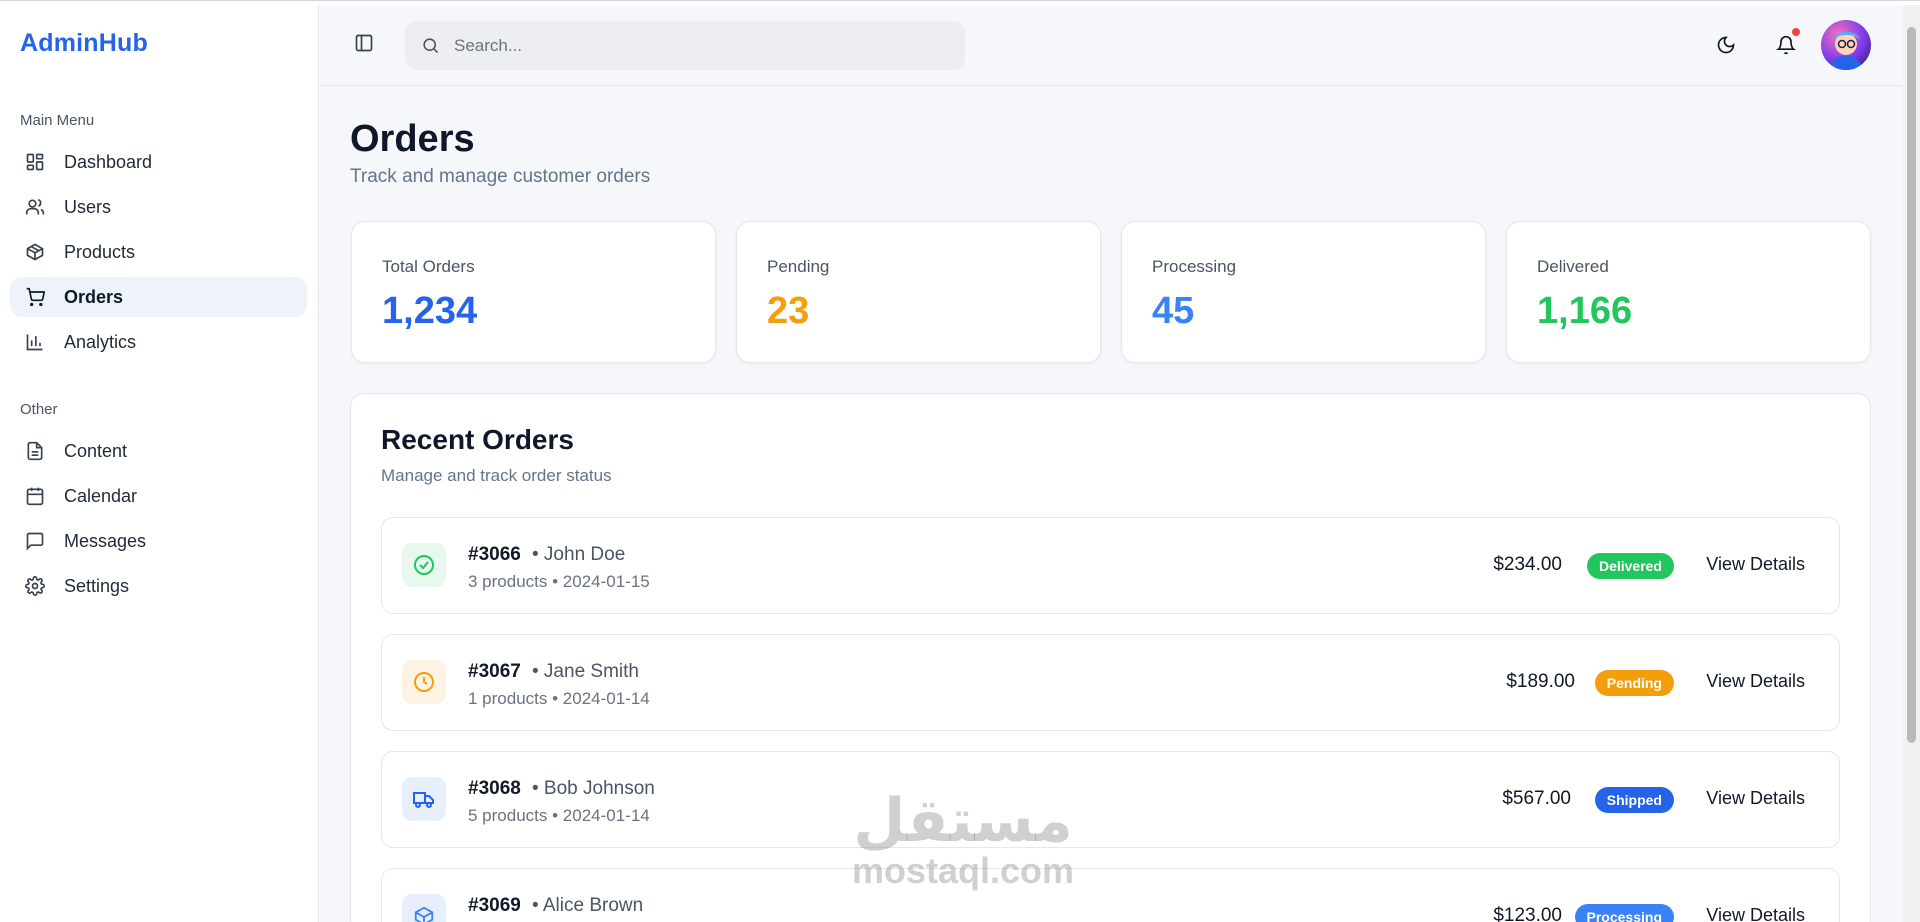  I want to click on search-icon, so click(430, 45).